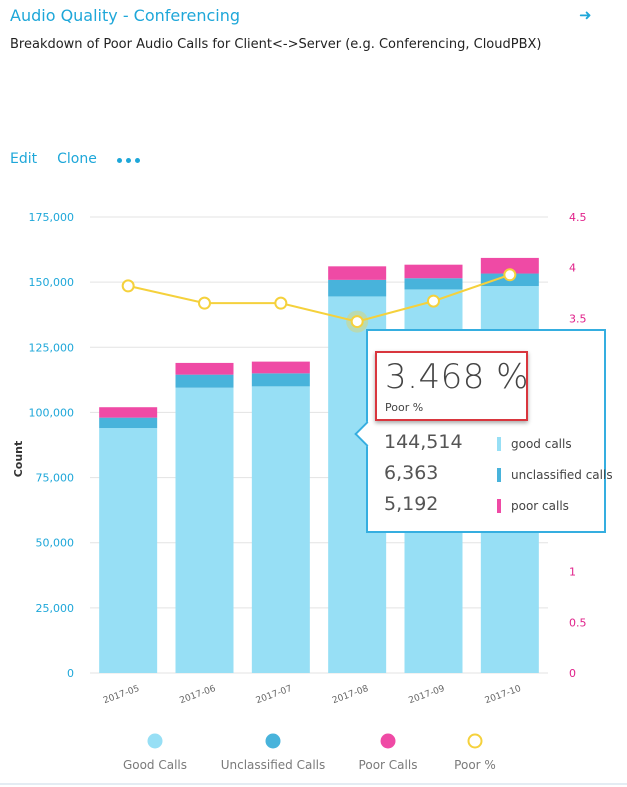 The width and height of the screenshot is (627, 787). Describe the element at coordinates (55, 608) in the screenshot. I see `y-tick-label: 25,000` at that location.